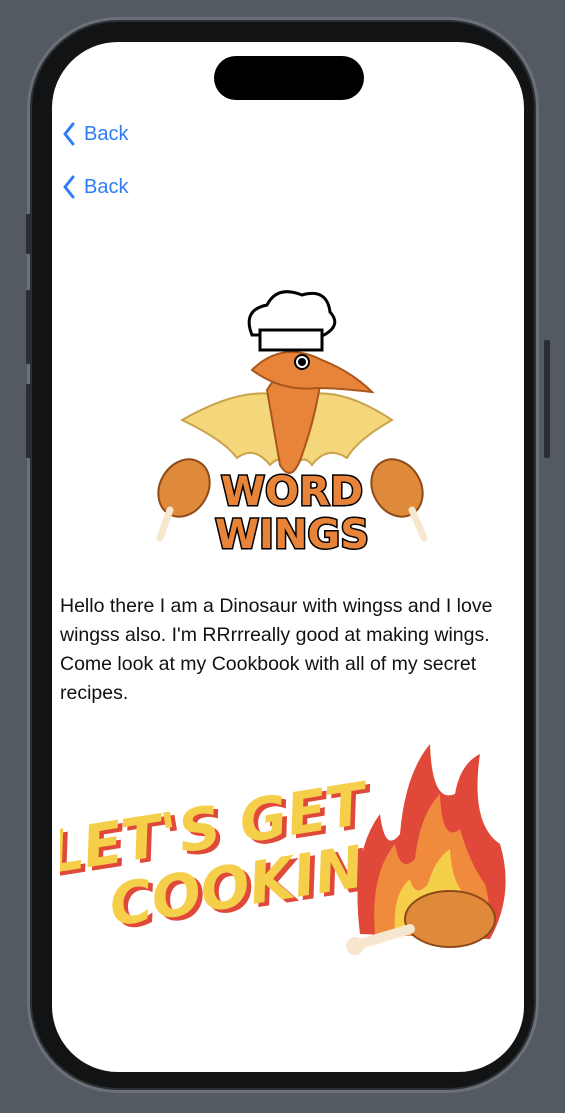  I want to click on drumstick-right-icon, so click(399, 500).